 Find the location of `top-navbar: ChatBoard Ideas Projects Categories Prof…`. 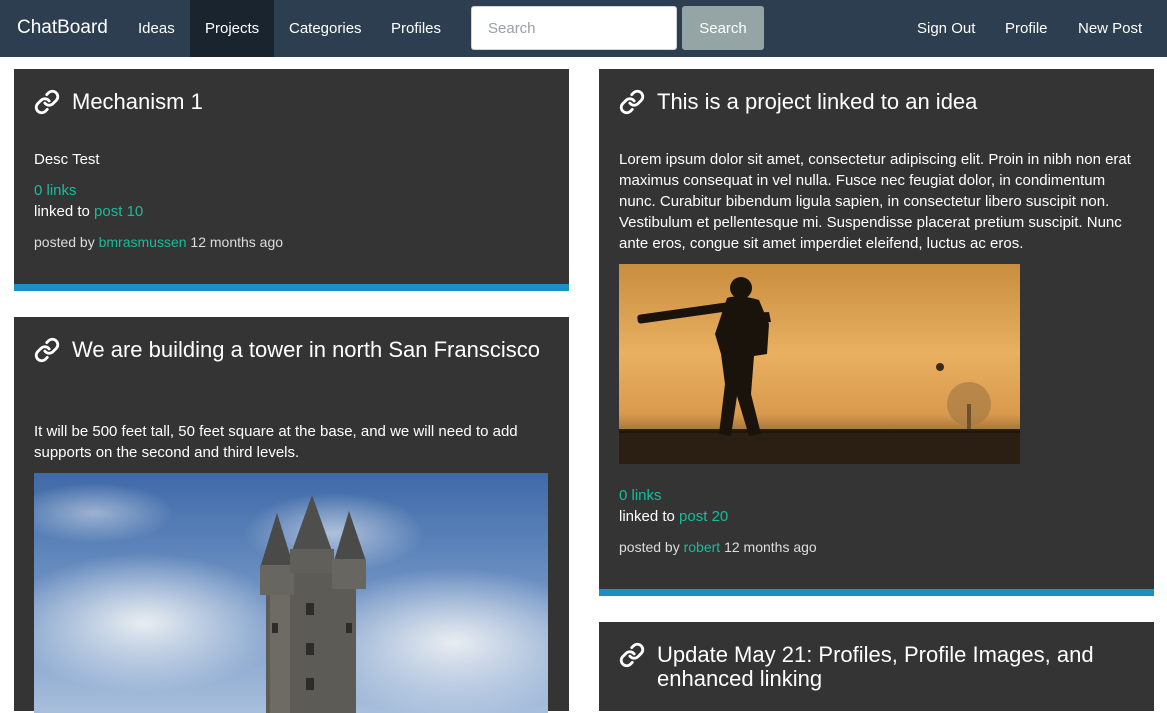

top-navbar: ChatBoard Ideas Projects Categories Prof… is located at coordinates (583, 28).